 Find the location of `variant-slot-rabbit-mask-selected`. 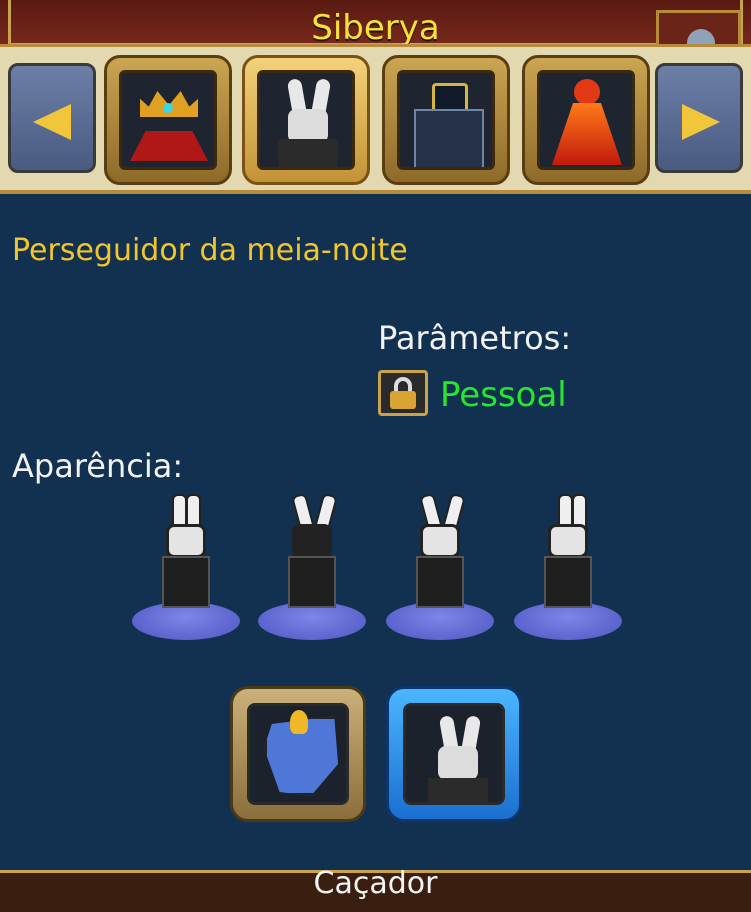

variant-slot-rabbit-mask-selected is located at coordinates (454, 754).